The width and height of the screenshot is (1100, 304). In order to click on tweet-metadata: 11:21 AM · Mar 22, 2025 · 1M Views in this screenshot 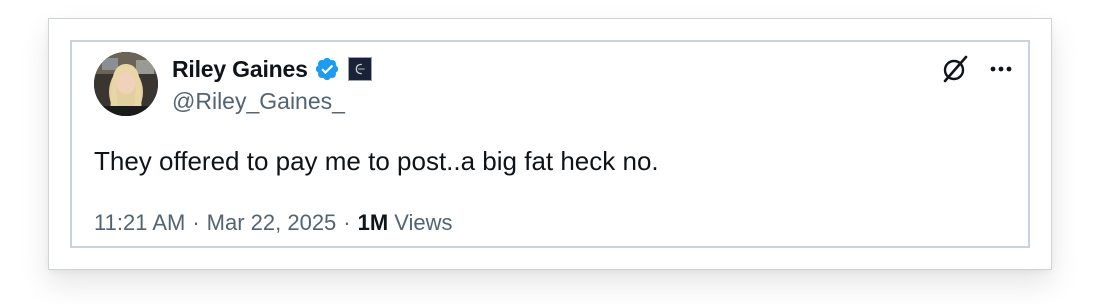, I will do `click(273, 223)`.